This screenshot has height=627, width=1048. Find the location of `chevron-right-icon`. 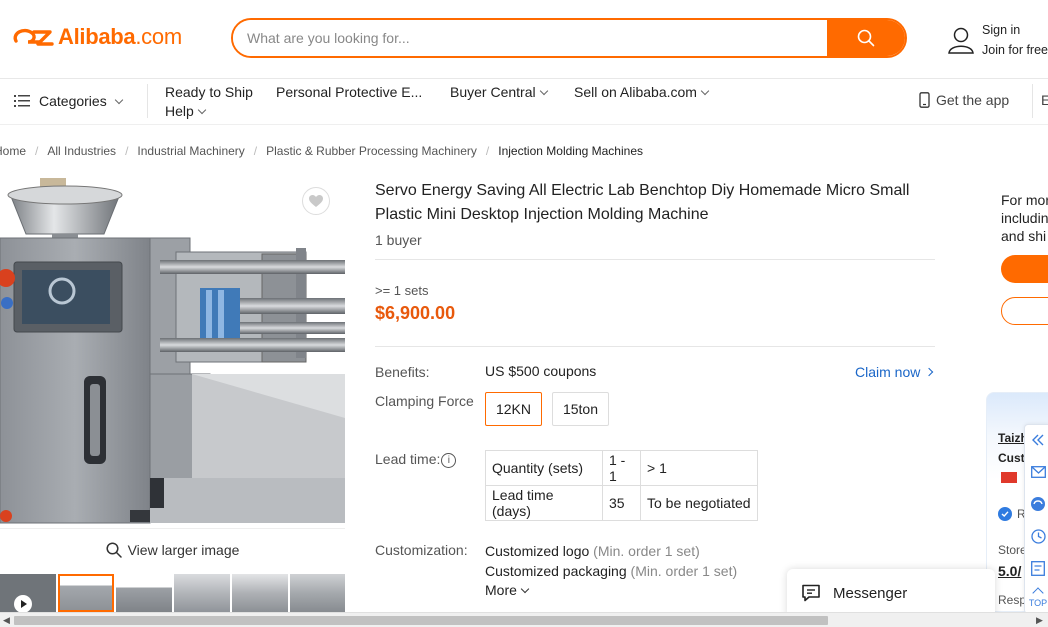

chevron-right-icon is located at coordinates (929, 372).